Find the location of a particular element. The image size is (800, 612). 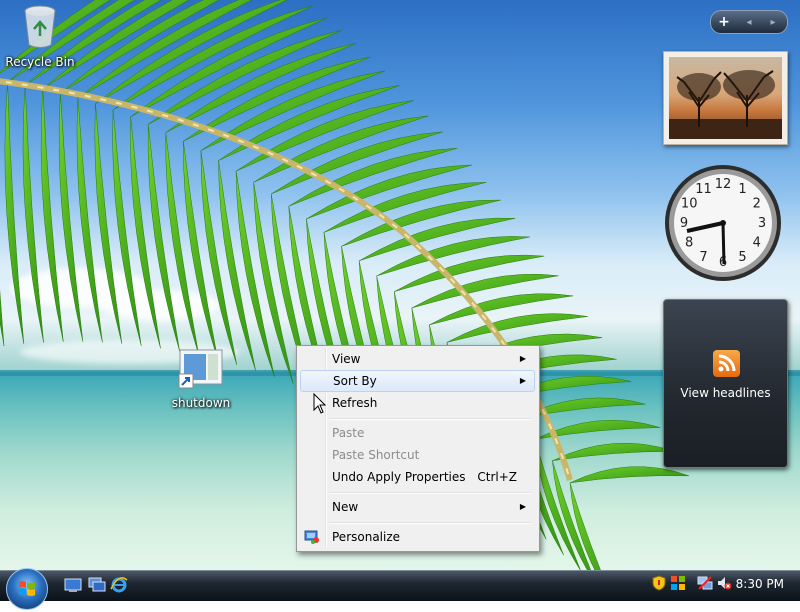

desktop-icon-recycle-bin: Recycle Bin is located at coordinates (40, 36).